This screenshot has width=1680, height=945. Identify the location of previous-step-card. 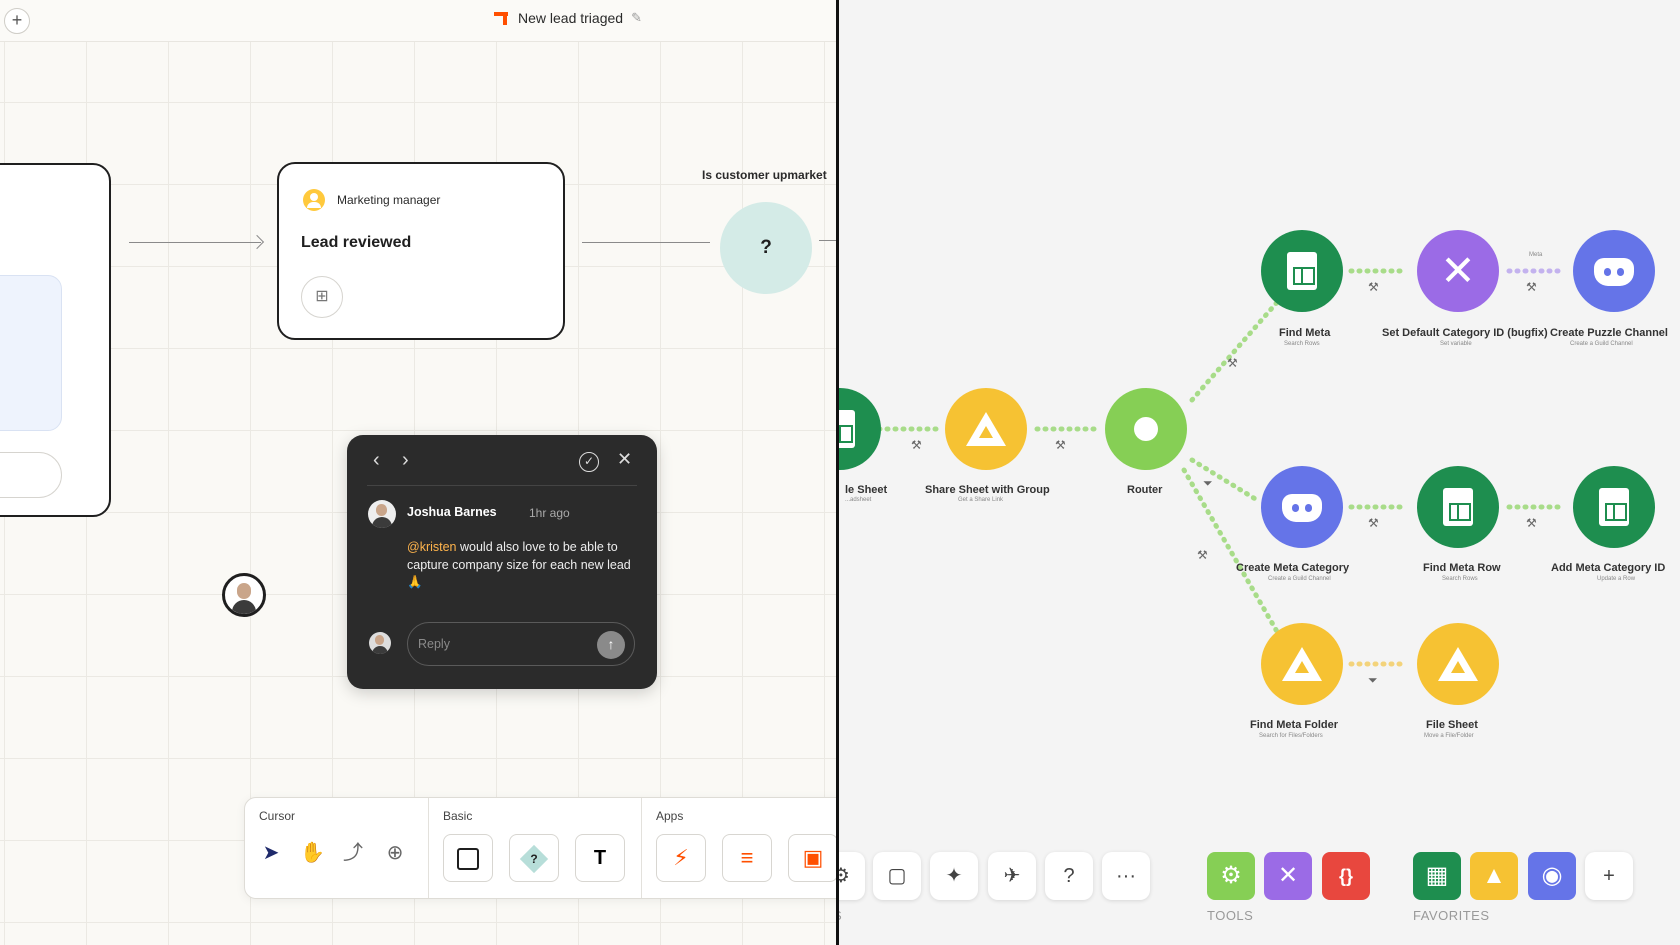
(55, 340).